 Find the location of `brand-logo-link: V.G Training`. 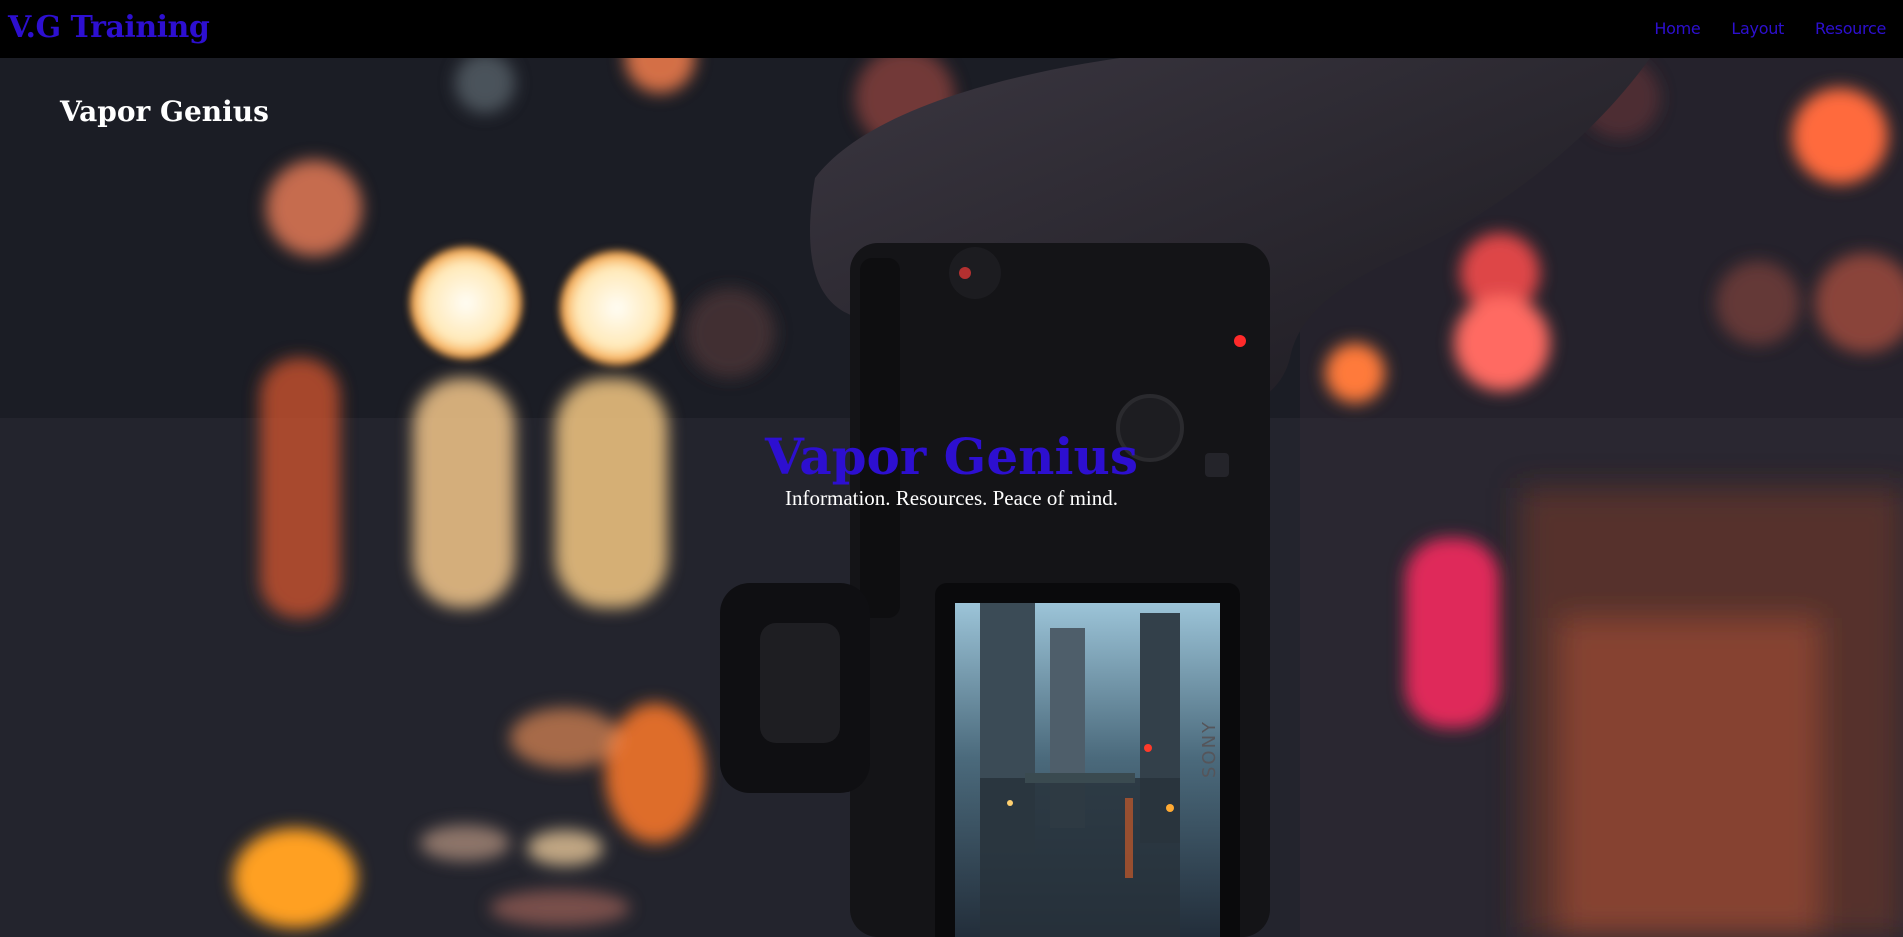

brand-logo-link: V.G Training is located at coordinates (109, 28).